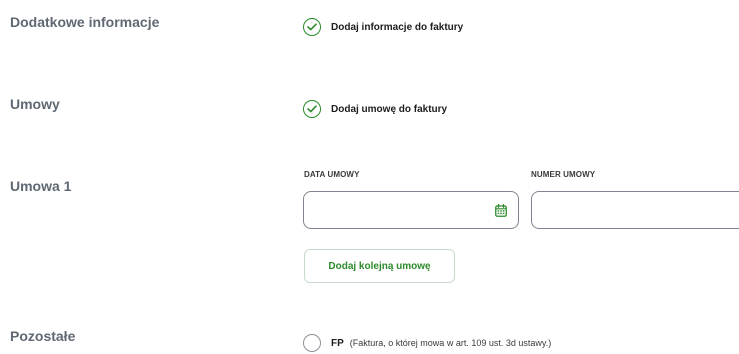 The width and height of the screenshot is (739, 354). Describe the element at coordinates (85, 22) in the screenshot. I see `section-label-additional-info: Dodatkowe informacje` at that location.